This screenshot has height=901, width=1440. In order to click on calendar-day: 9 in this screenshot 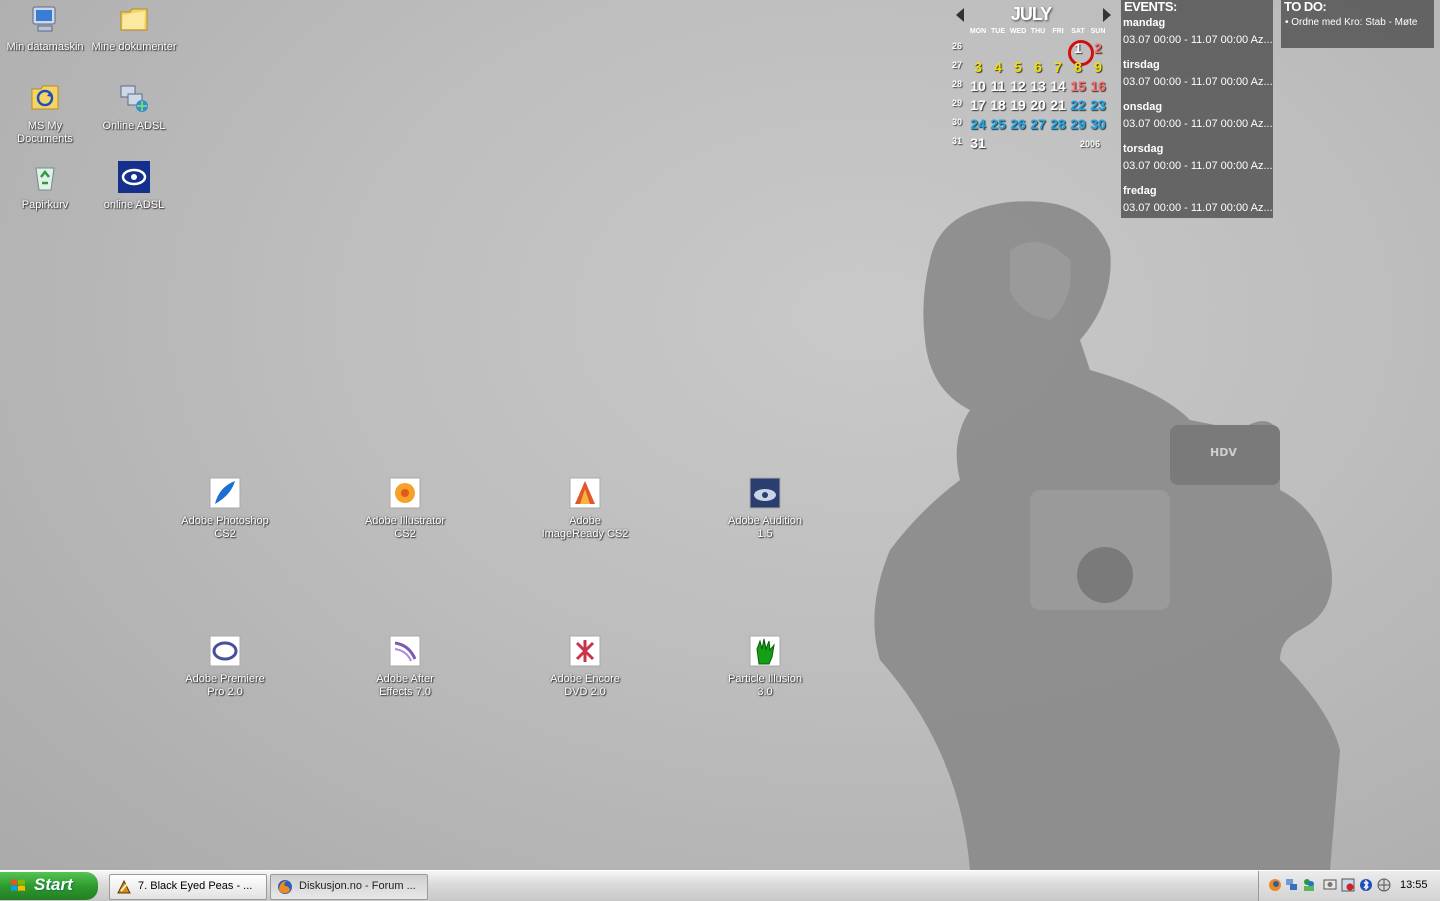, I will do `click(1098, 67)`.